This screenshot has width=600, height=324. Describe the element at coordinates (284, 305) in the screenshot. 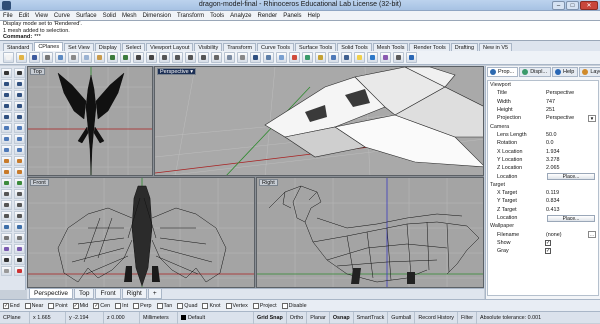

I see `osnap-disable-checkbox` at that location.